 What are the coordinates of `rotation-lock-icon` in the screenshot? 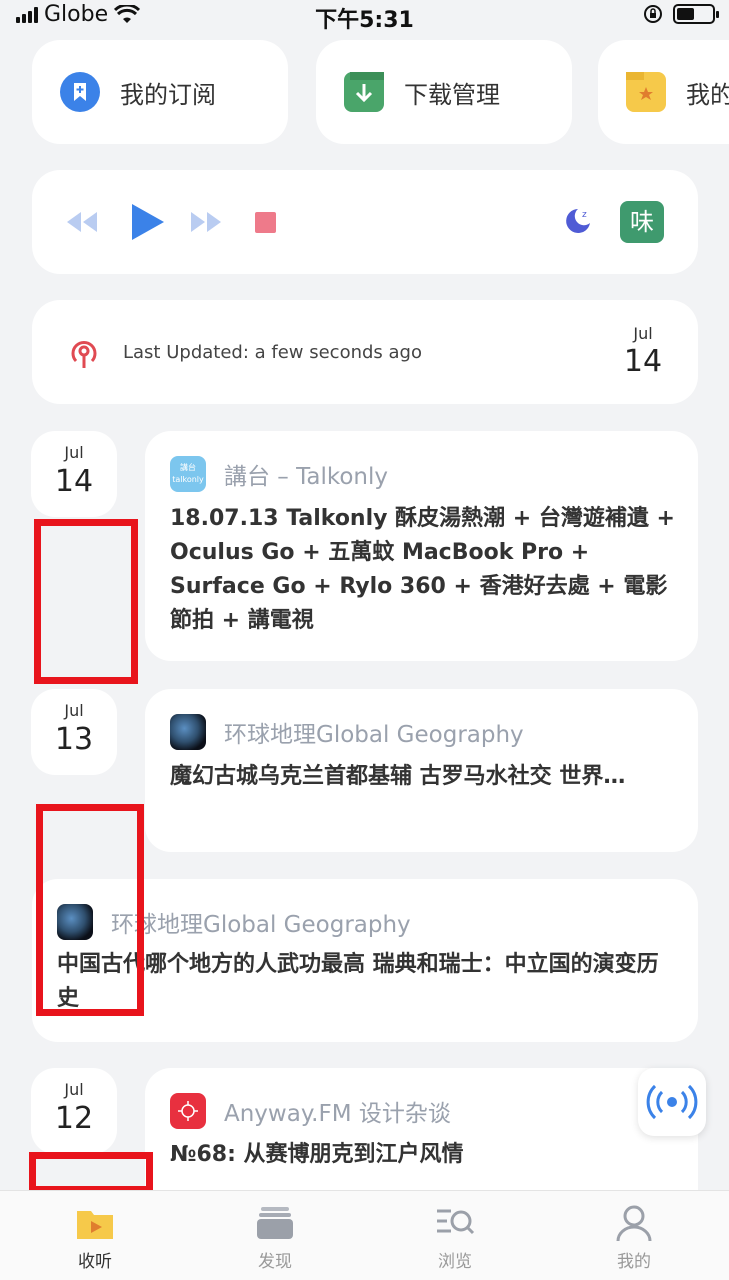 It's located at (653, 14).